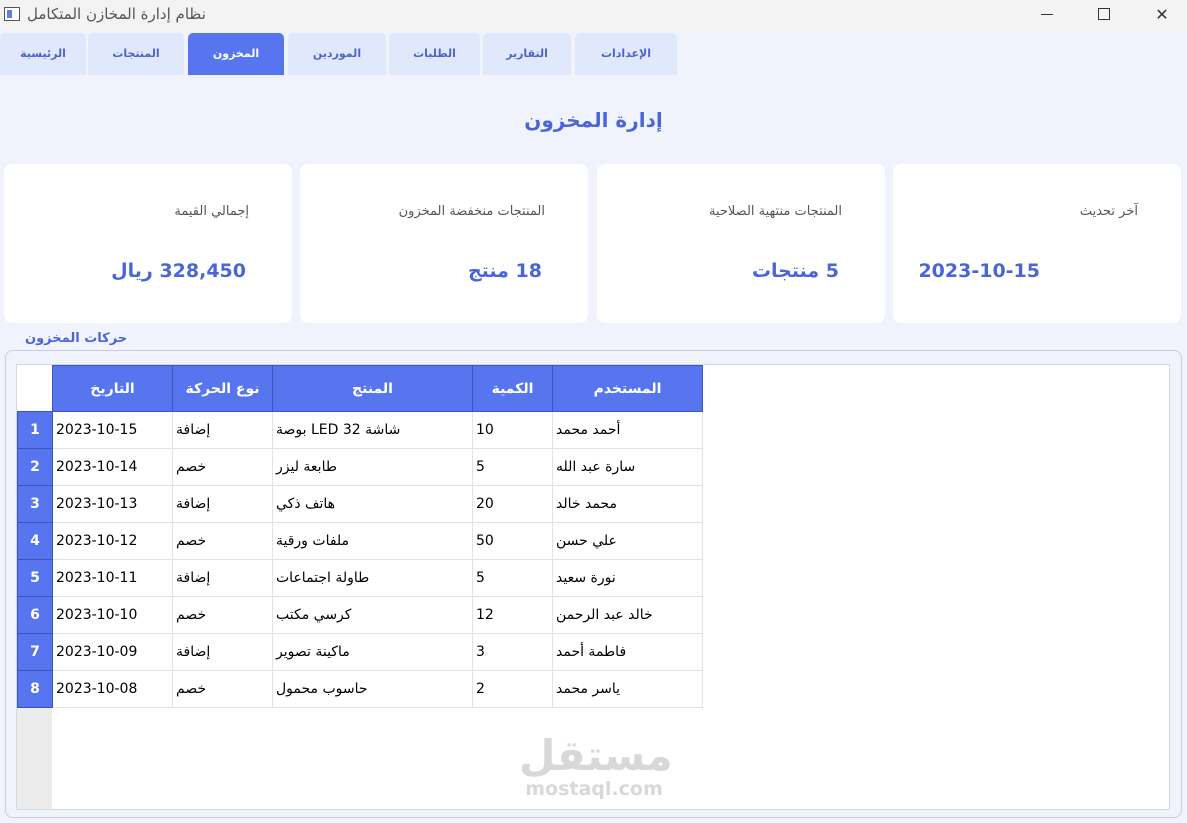 This screenshot has width=1187, height=823. What do you see at coordinates (222, 388) in the screenshot?
I see `column-header-type: نوع الحركة` at bounding box center [222, 388].